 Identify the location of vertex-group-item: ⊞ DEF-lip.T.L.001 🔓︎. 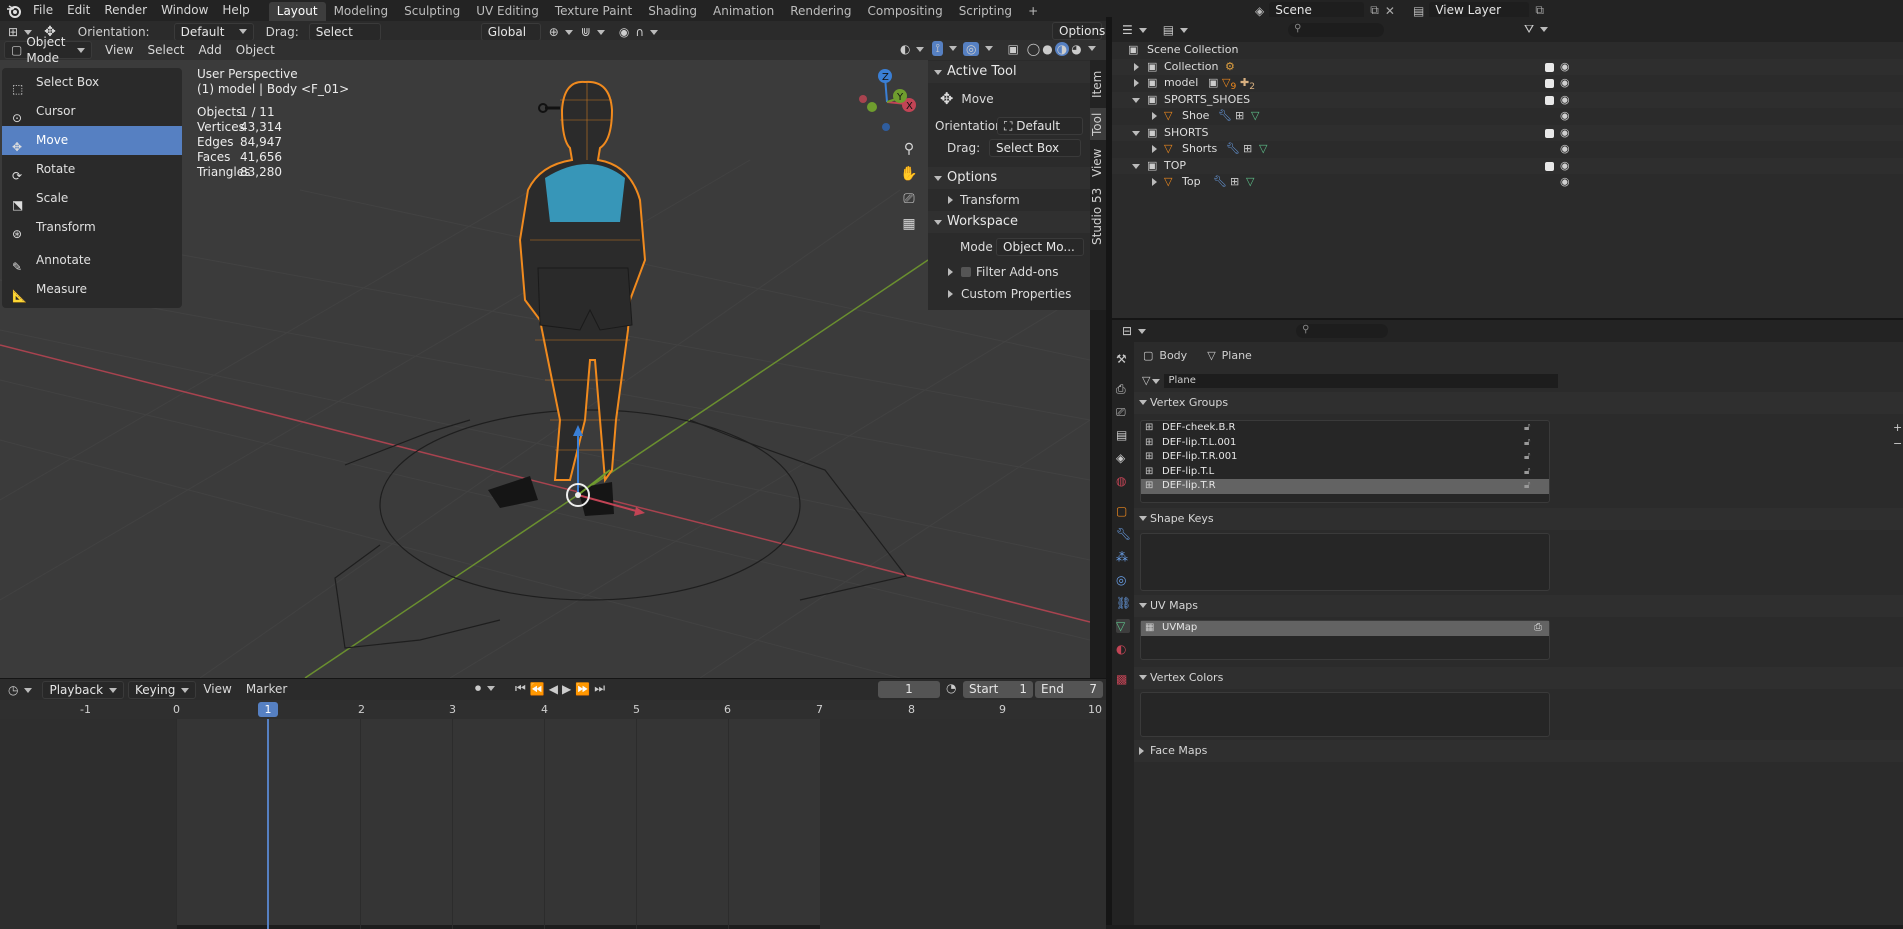
(1345, 443).